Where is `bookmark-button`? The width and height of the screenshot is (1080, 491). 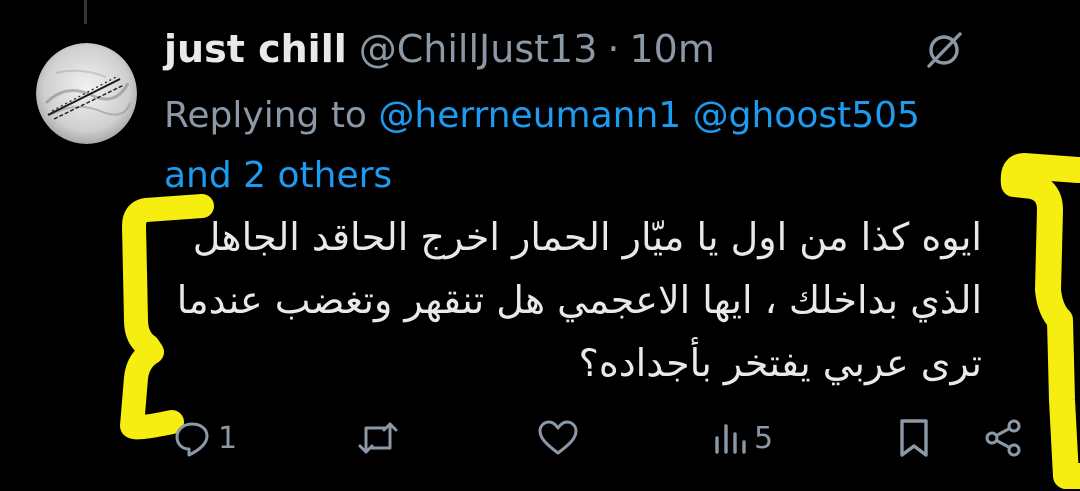 bookmark-button is located at coordinates (914, 438).